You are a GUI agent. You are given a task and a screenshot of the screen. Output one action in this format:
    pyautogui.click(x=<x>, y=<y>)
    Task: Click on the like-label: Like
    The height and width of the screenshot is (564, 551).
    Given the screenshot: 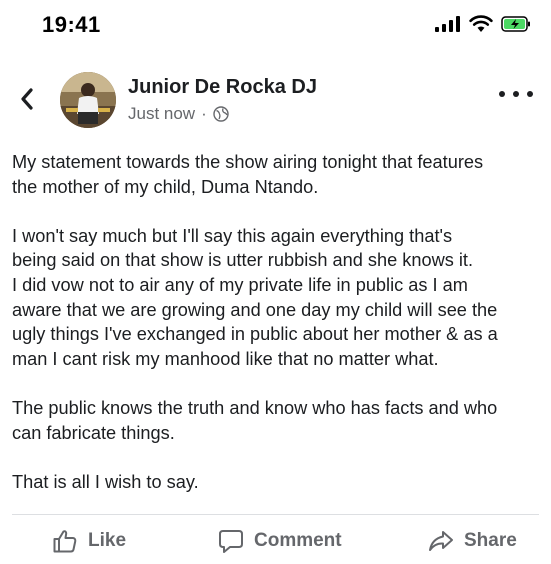 What is the action you would take?
    pyautogui.click(x=107, y=540)
    